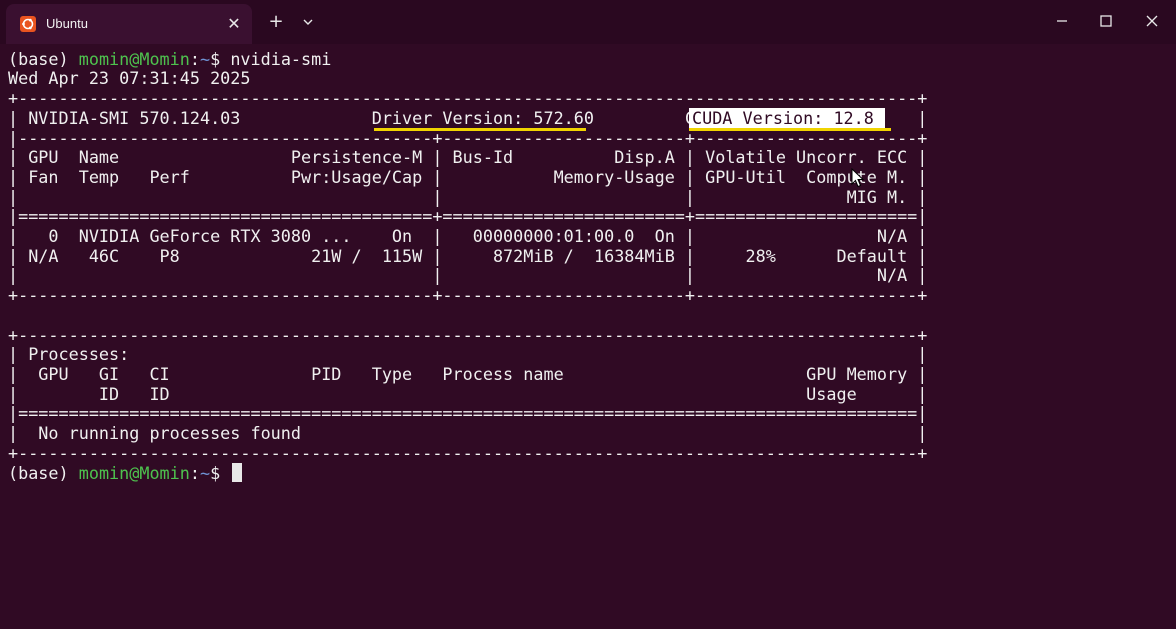 The height and width of the screenshot is (629, 1176). I want to click on tab-ubuntu: Ubuntu ✕, so click(129, 24).